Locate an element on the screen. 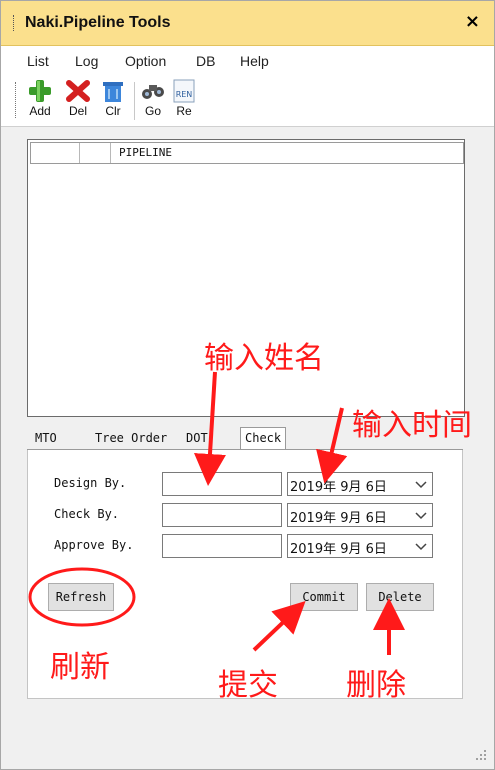  plus-icon is located at coordinates (40, 91).